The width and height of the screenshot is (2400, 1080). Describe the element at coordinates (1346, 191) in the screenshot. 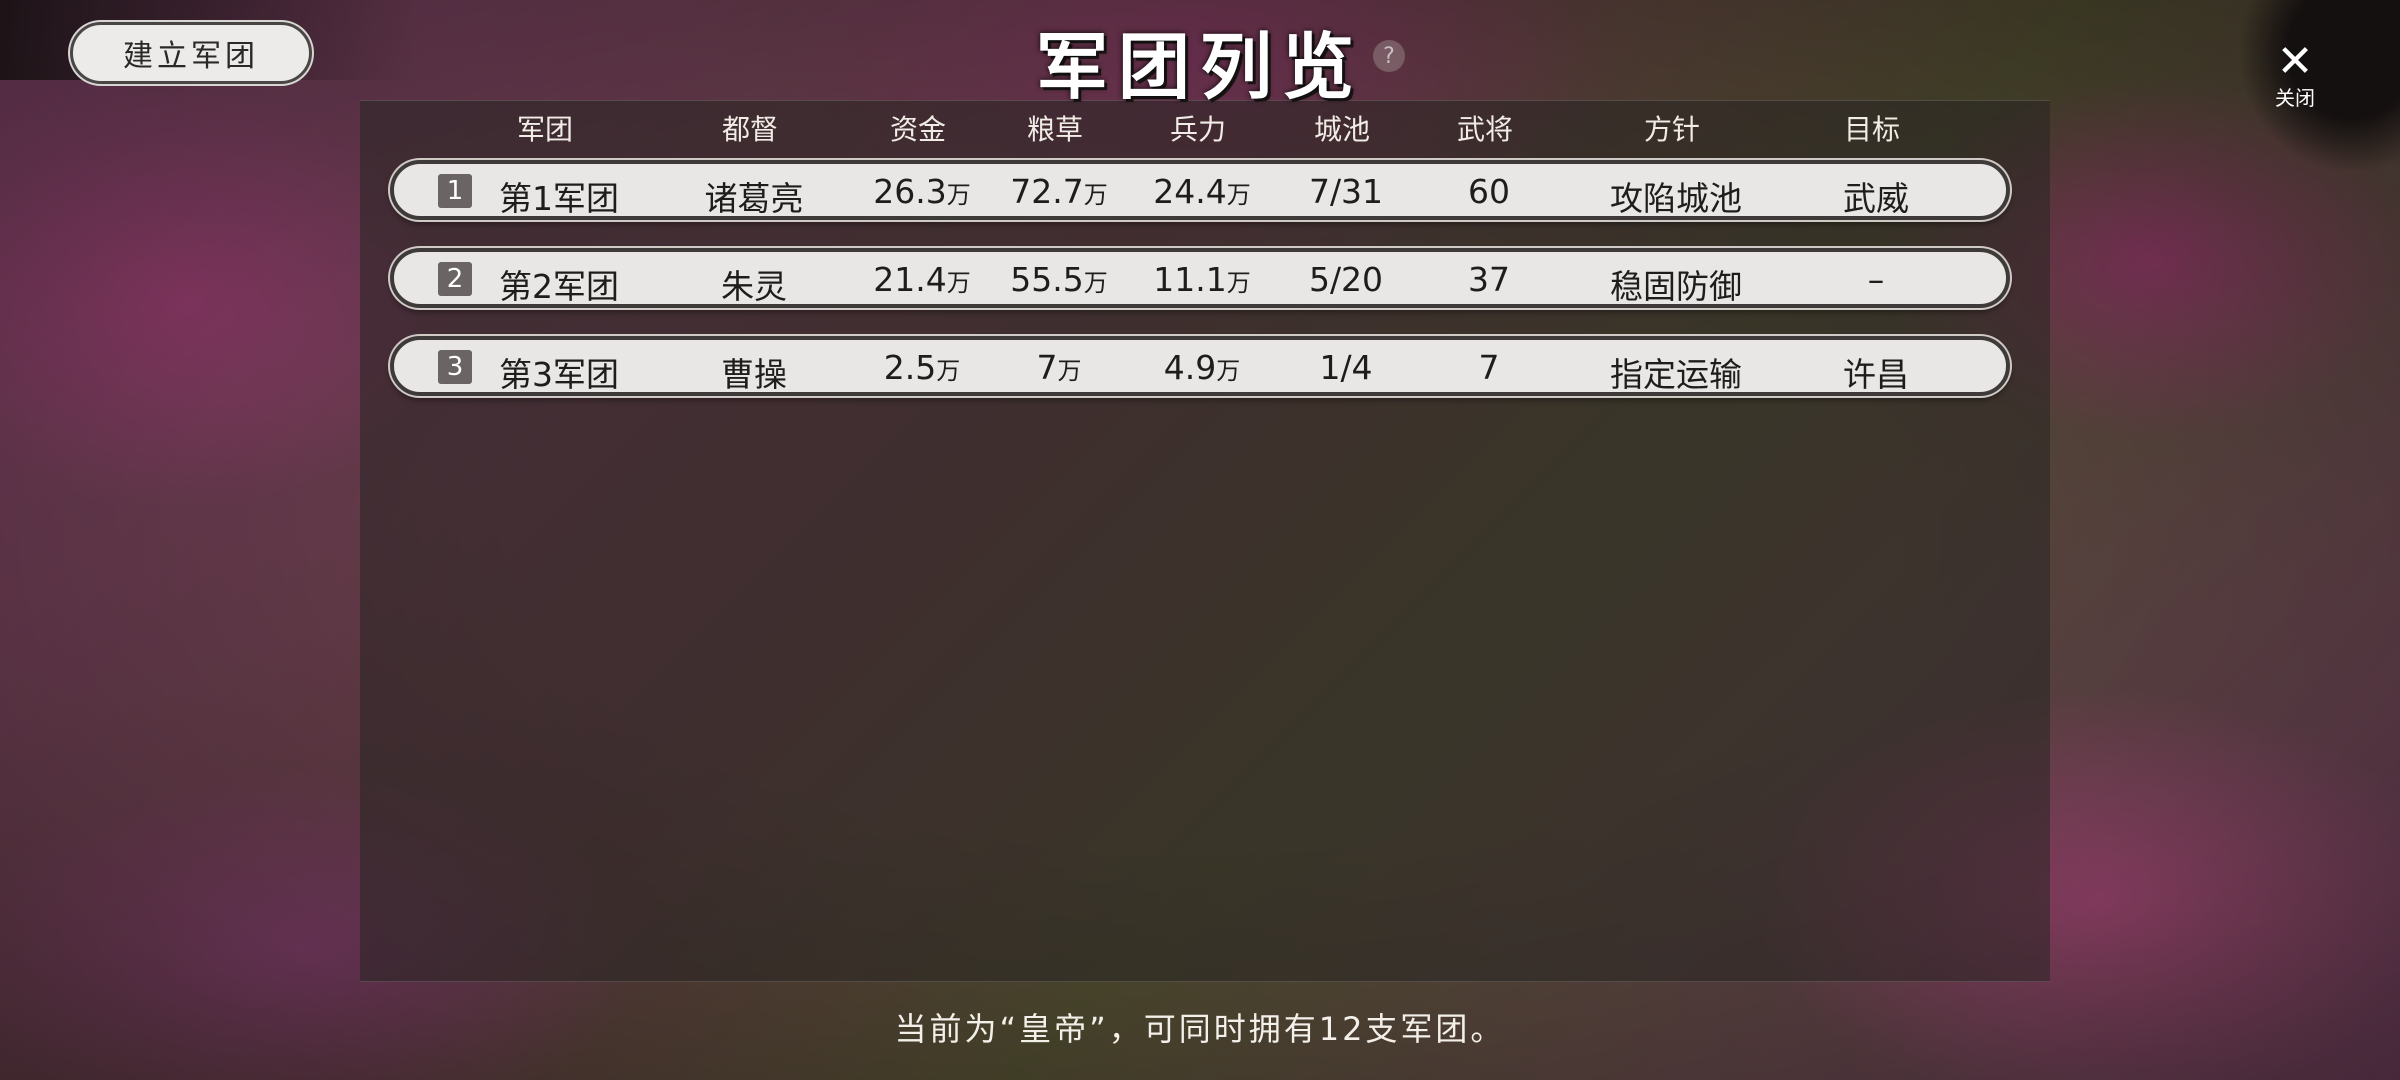

I see `legion-cities: 7/31` at that location.